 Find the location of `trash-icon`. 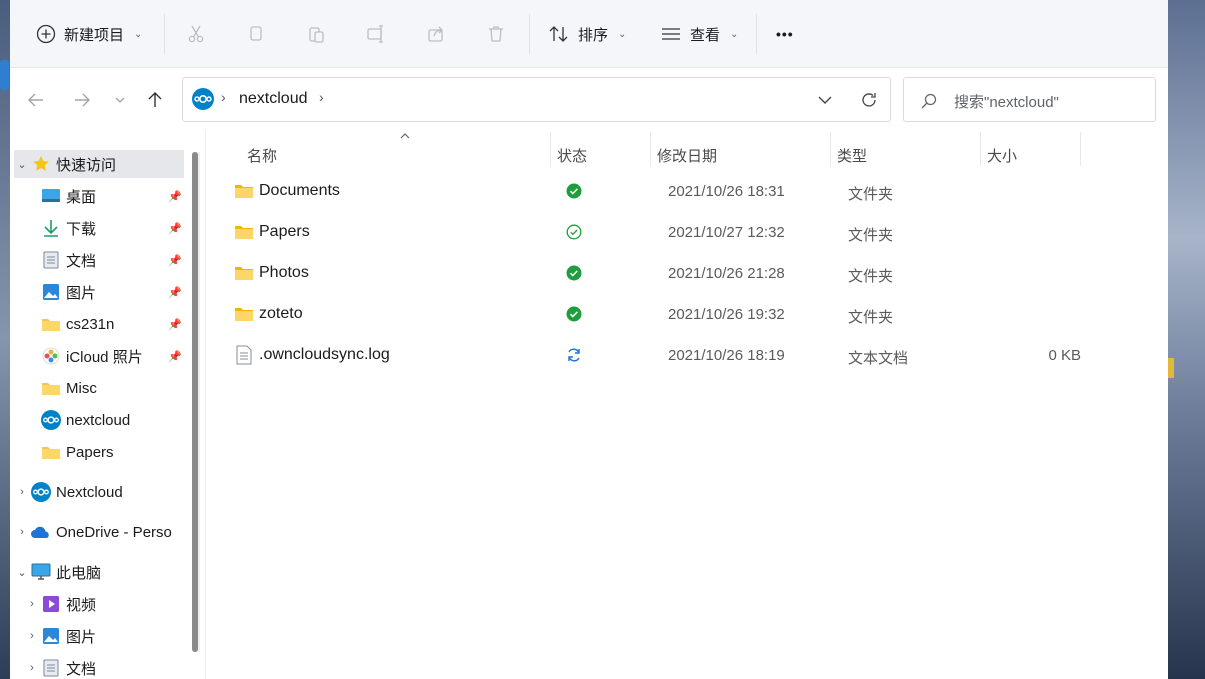

trash-icon is located at coordinates (496, 34).